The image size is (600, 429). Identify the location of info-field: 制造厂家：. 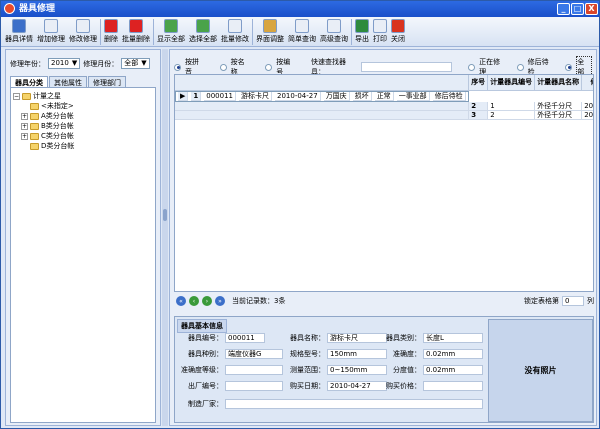
(330, 404).